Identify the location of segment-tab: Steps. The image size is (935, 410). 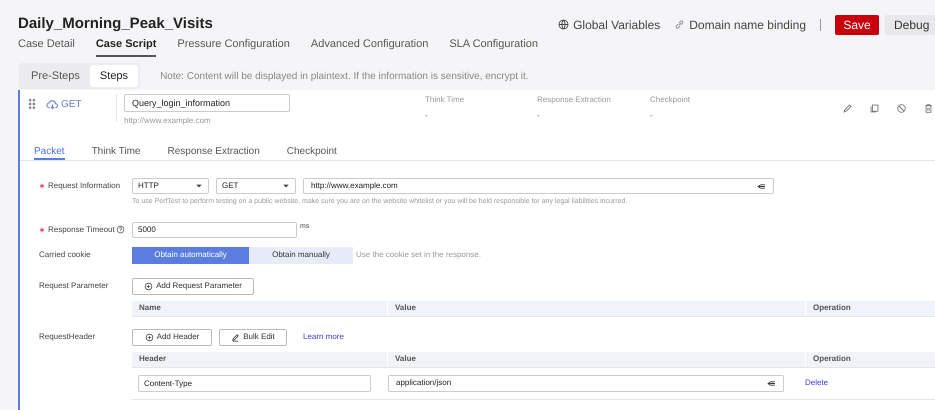
(114, 76).